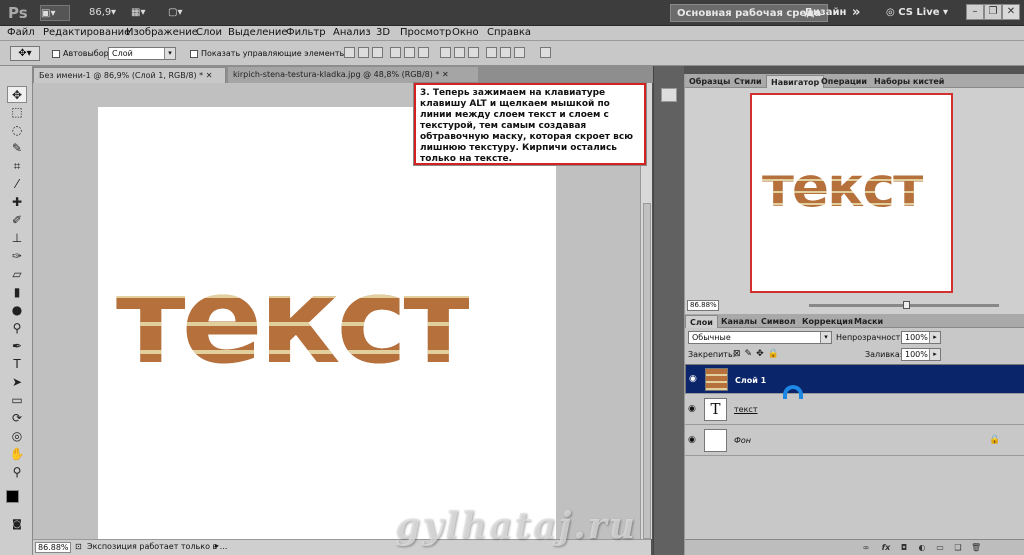  I want to click on autoselect-select: Слой ▾, so click(142, 53).